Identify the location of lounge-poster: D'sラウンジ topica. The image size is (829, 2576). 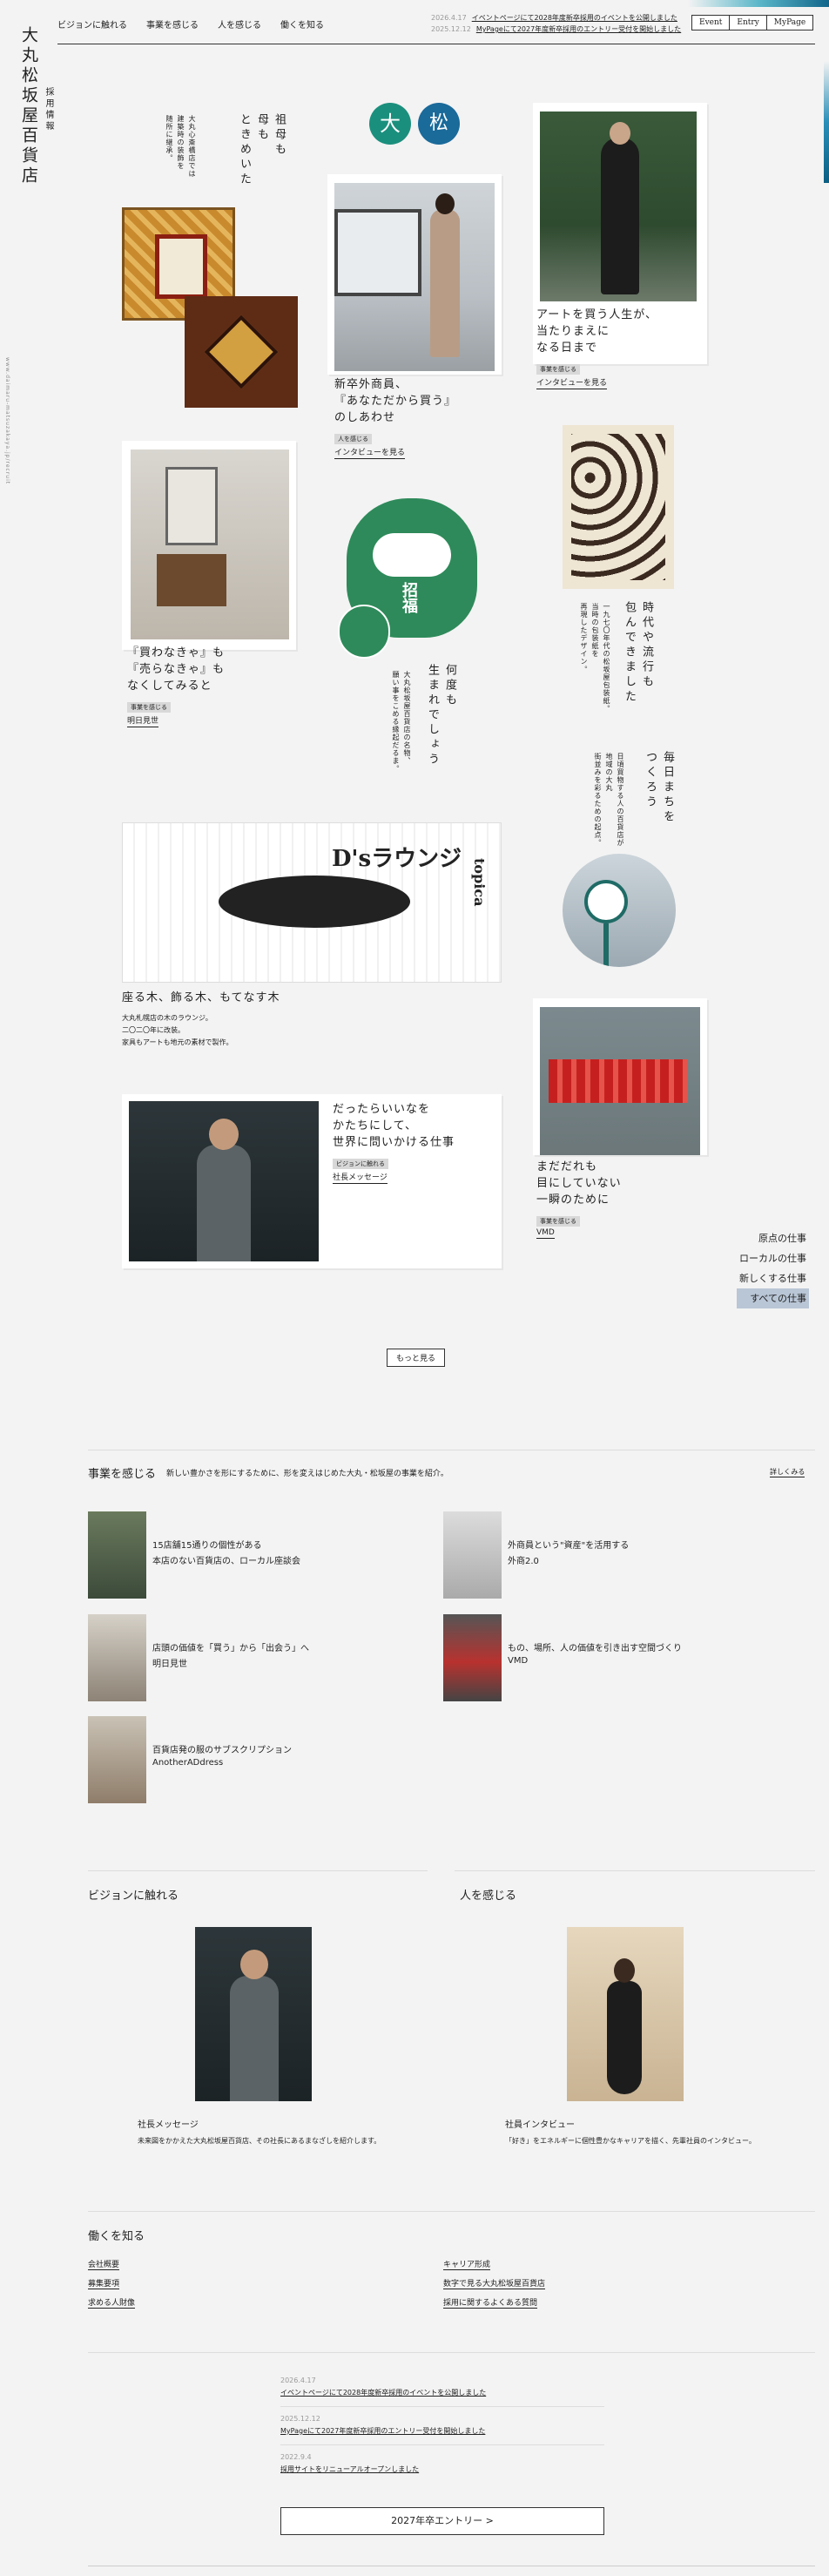
(312, 902).